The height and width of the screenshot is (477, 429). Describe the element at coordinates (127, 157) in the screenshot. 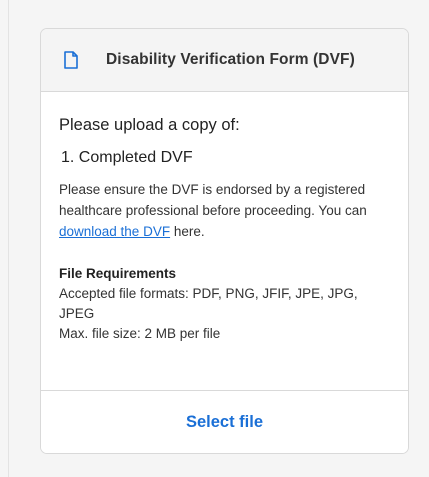

I see `list-item: 1. Completed DVF` at that location.